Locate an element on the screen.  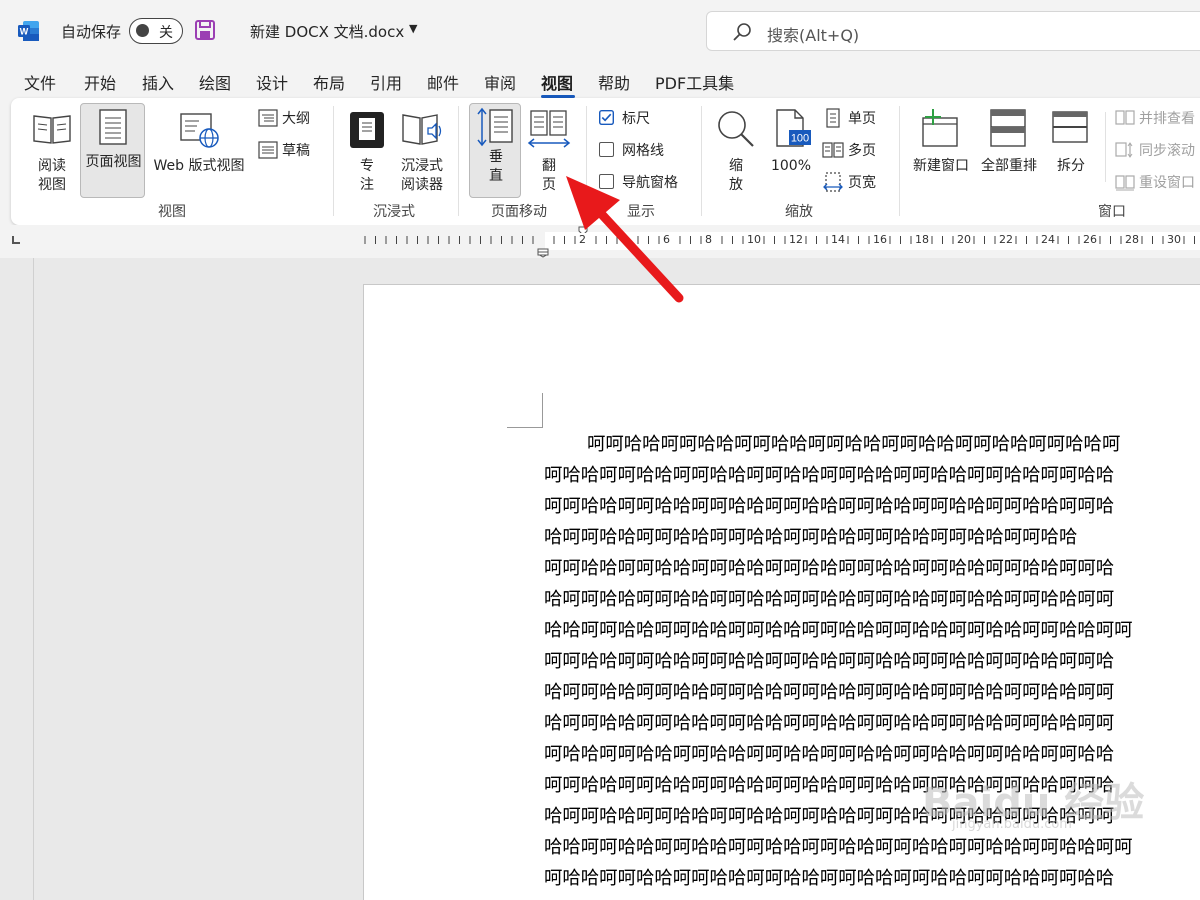
new-window-button: 新建窗口 is located at coordinates (941, 143).